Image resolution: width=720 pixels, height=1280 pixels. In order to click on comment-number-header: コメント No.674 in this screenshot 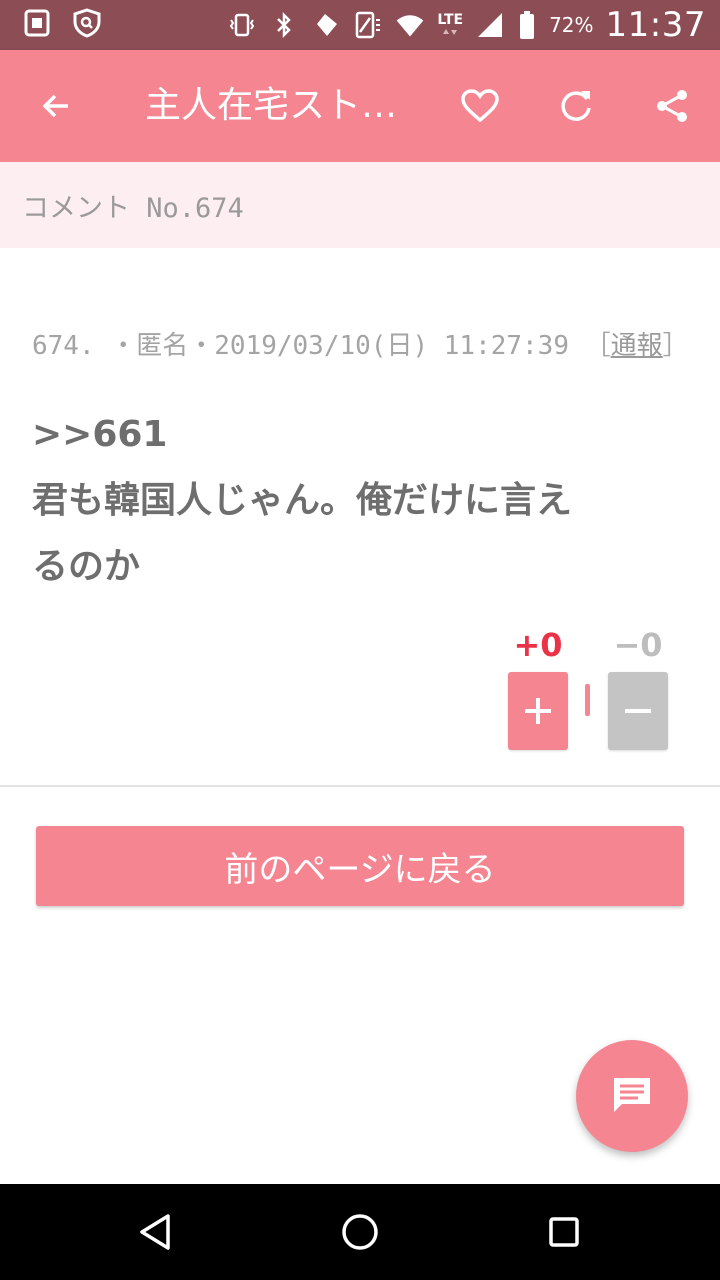, I will do `click(360, 205)`.